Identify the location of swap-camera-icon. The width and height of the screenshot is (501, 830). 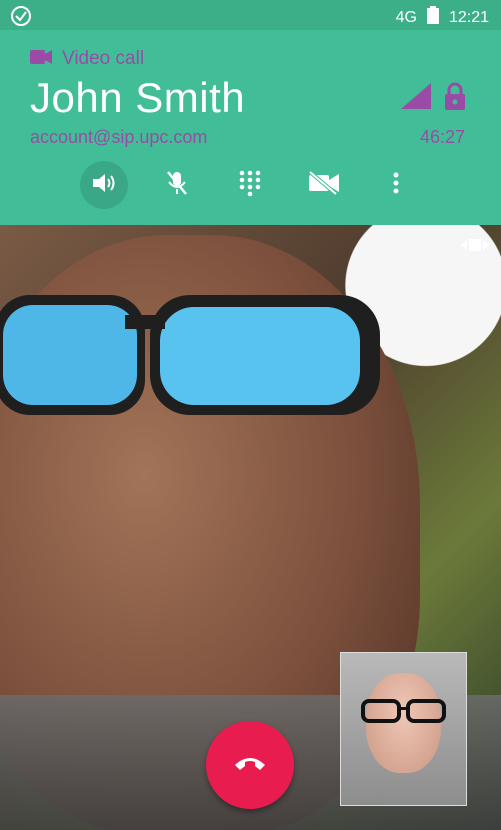
(475, 247).